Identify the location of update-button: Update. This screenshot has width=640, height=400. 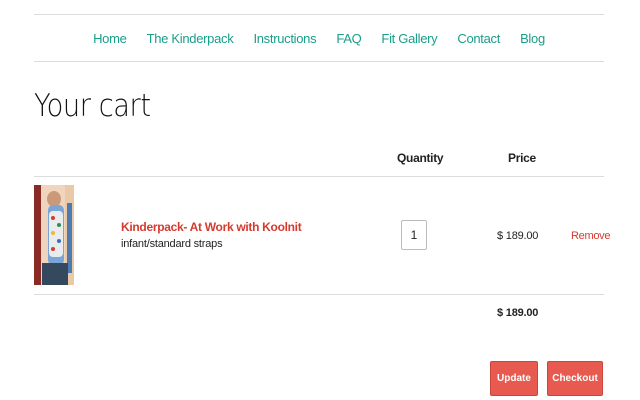
(514, 378).